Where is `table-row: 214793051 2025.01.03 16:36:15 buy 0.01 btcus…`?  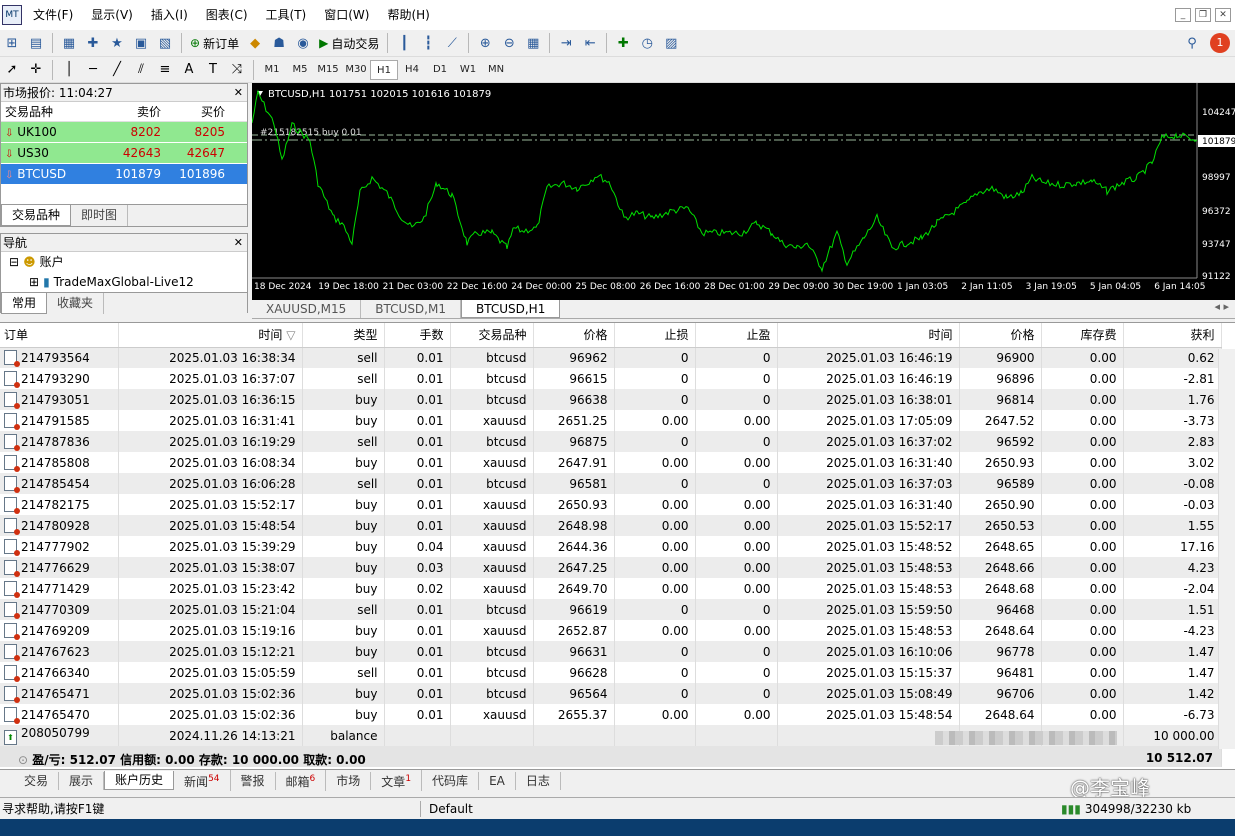 table-row: 214793051 2025.01.03 16:36:15 buy 0.01 btcus… is located at coordinates (611, 399).